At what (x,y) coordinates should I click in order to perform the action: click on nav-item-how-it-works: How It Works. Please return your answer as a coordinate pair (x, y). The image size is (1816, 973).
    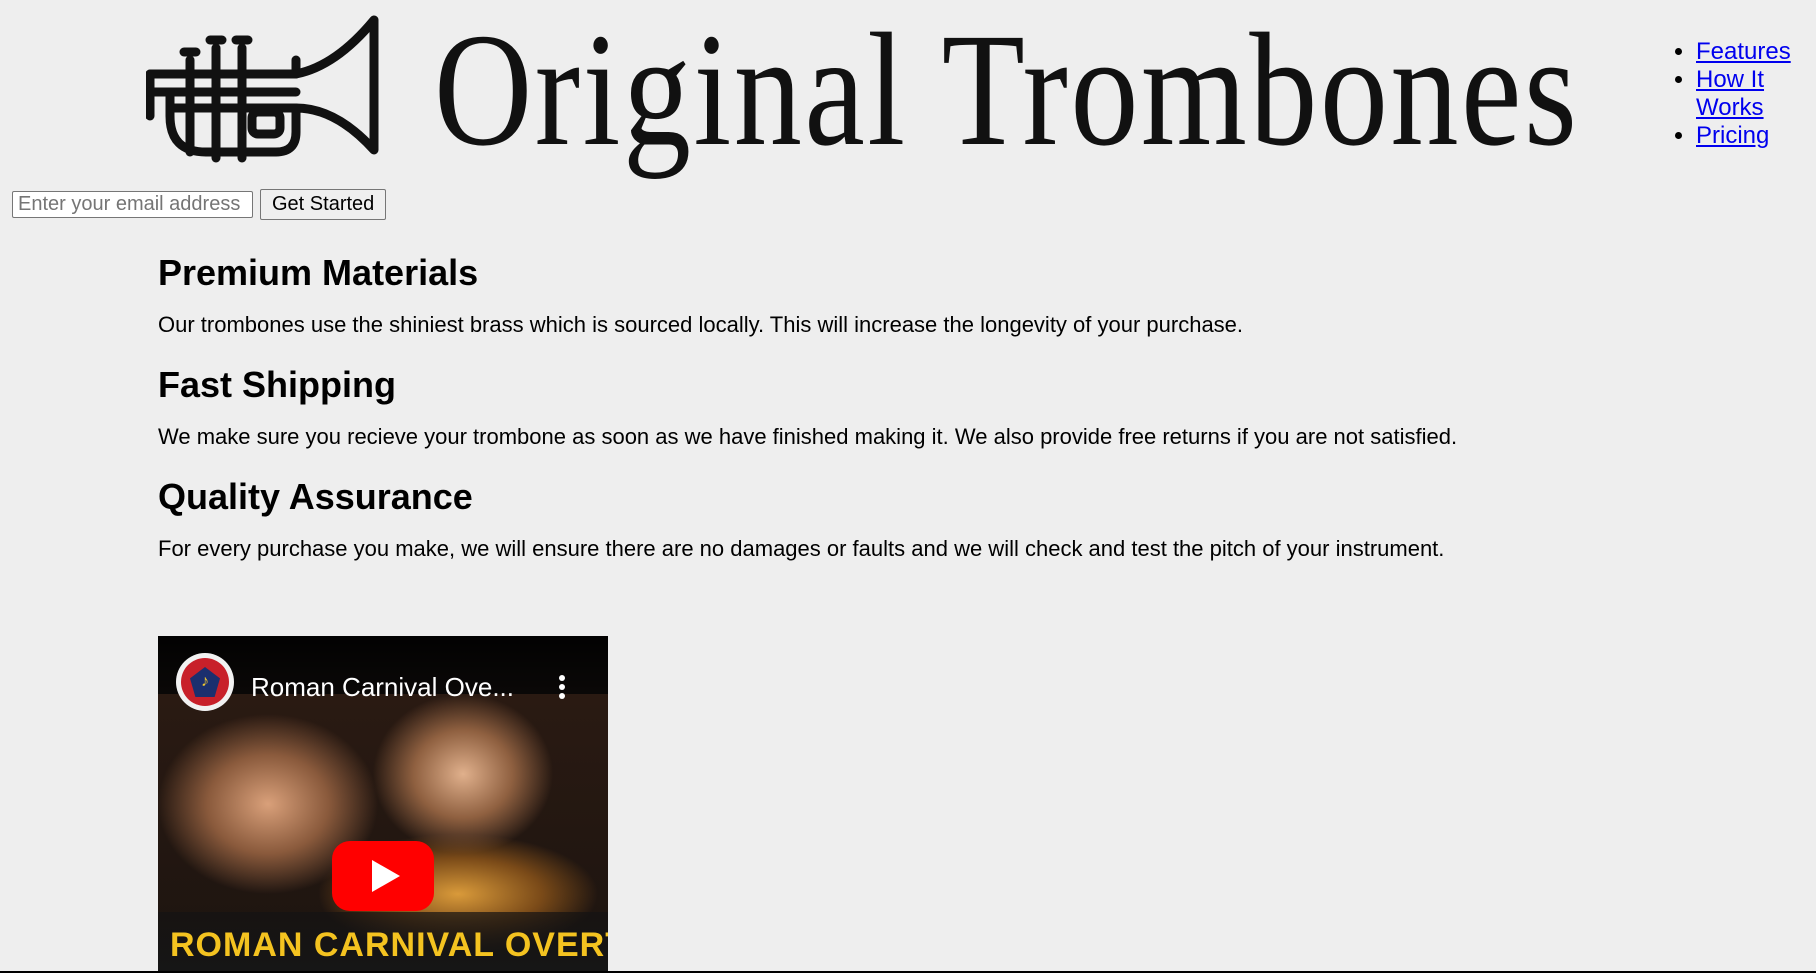
    Looking at the image, I should click on (1754, 94).